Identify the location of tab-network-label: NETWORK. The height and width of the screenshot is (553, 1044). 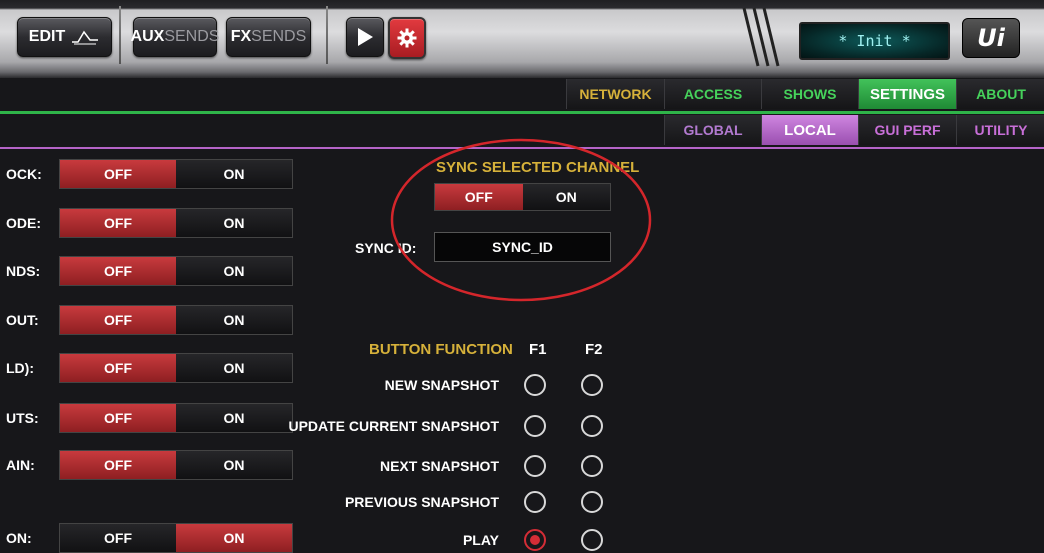
(615, 94).